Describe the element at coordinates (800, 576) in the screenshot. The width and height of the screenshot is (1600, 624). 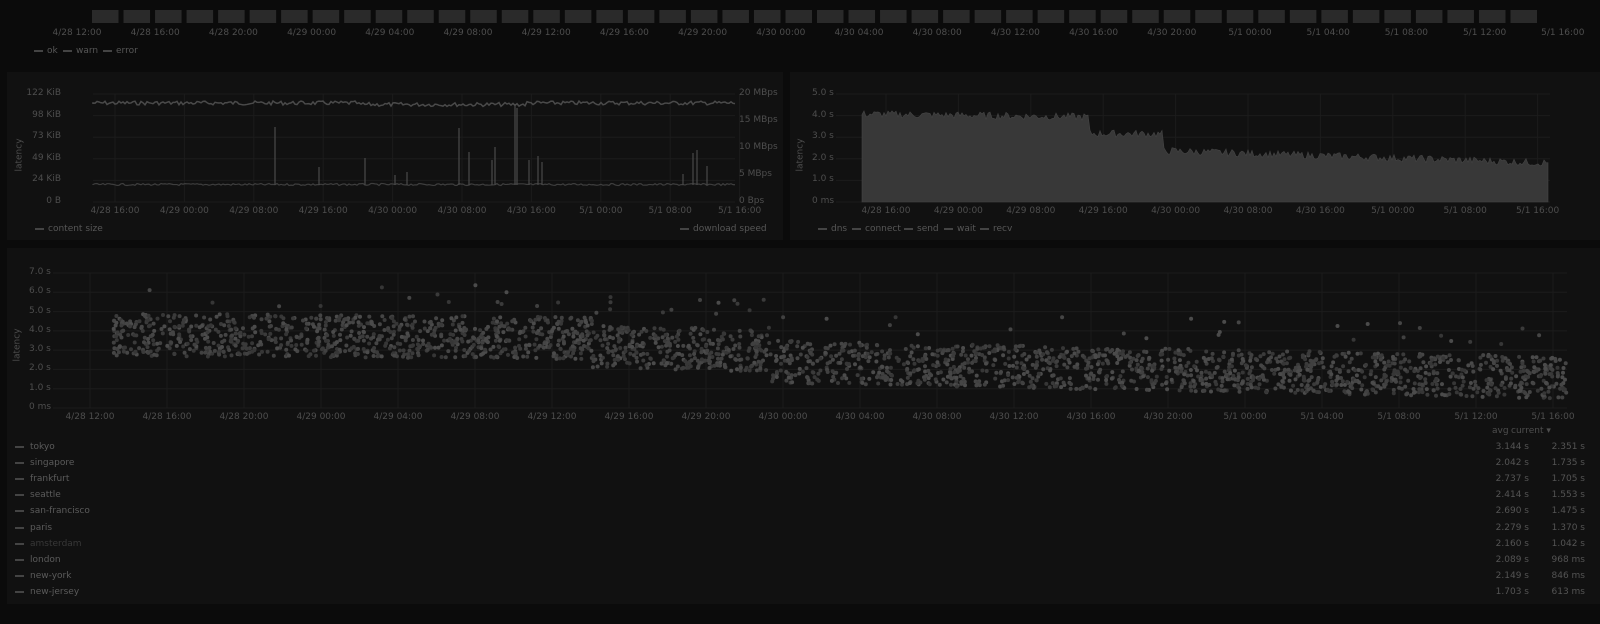
I see `legend-row-new-york: new-york 2.149 s 846 ms` at that location.